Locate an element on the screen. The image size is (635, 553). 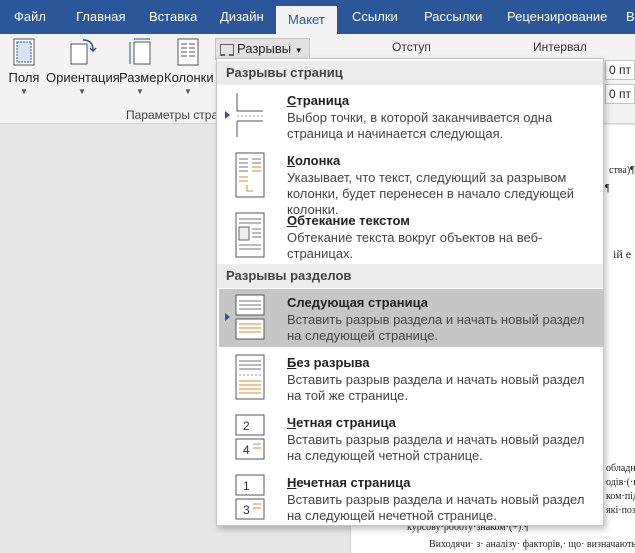
spacing-before-input: 0 пт is located at coordinates (620, 70).